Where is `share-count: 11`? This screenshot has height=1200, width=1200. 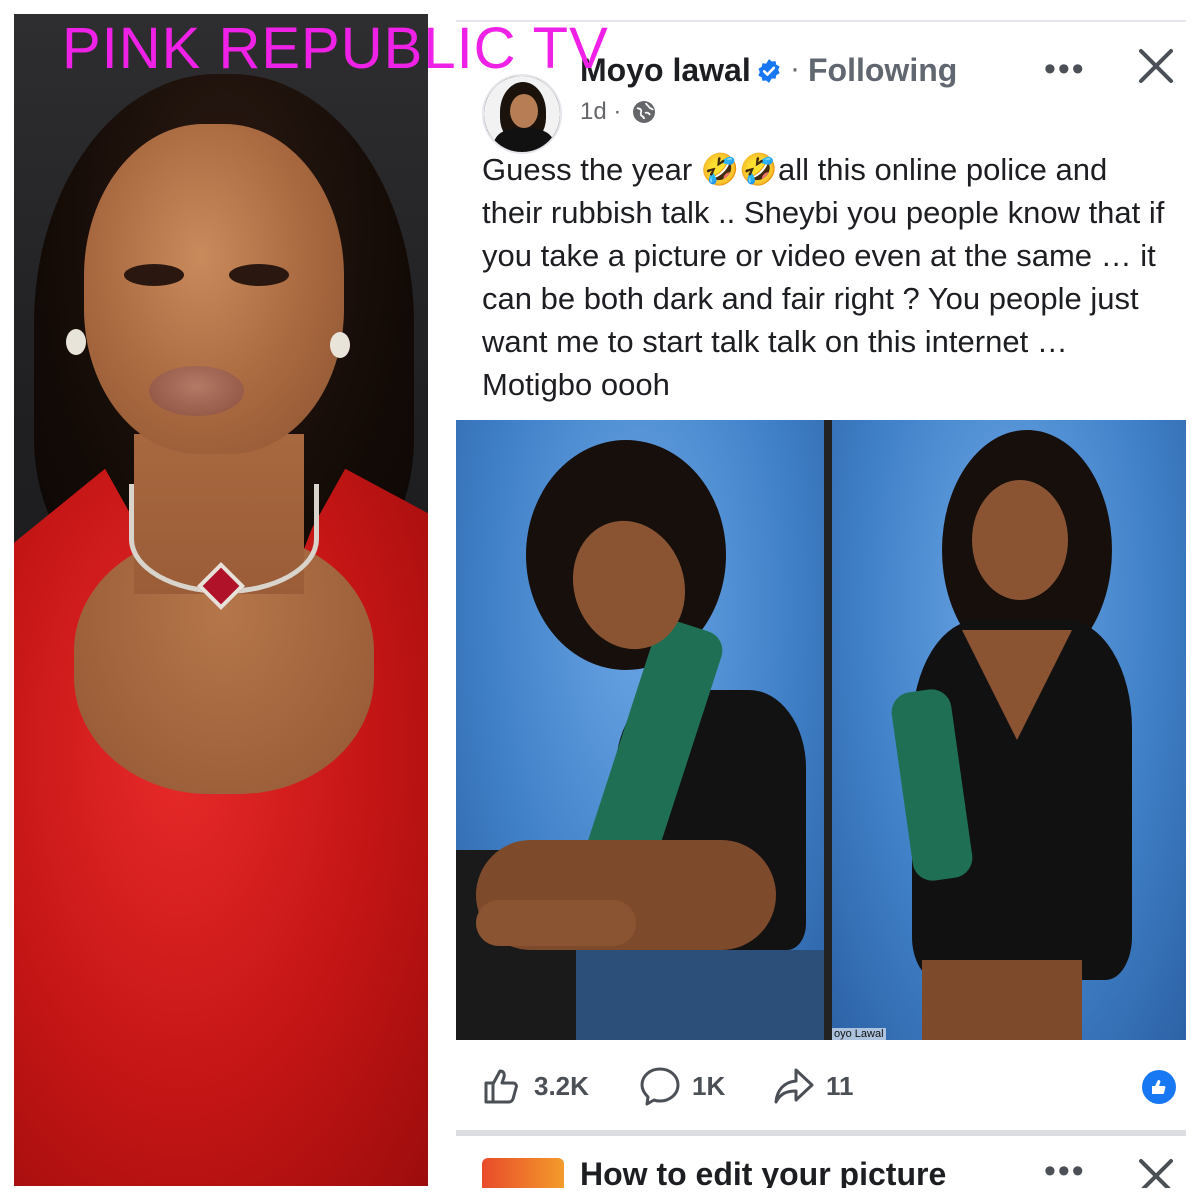
share-count: 11 is located at coordinates (840, 1085).